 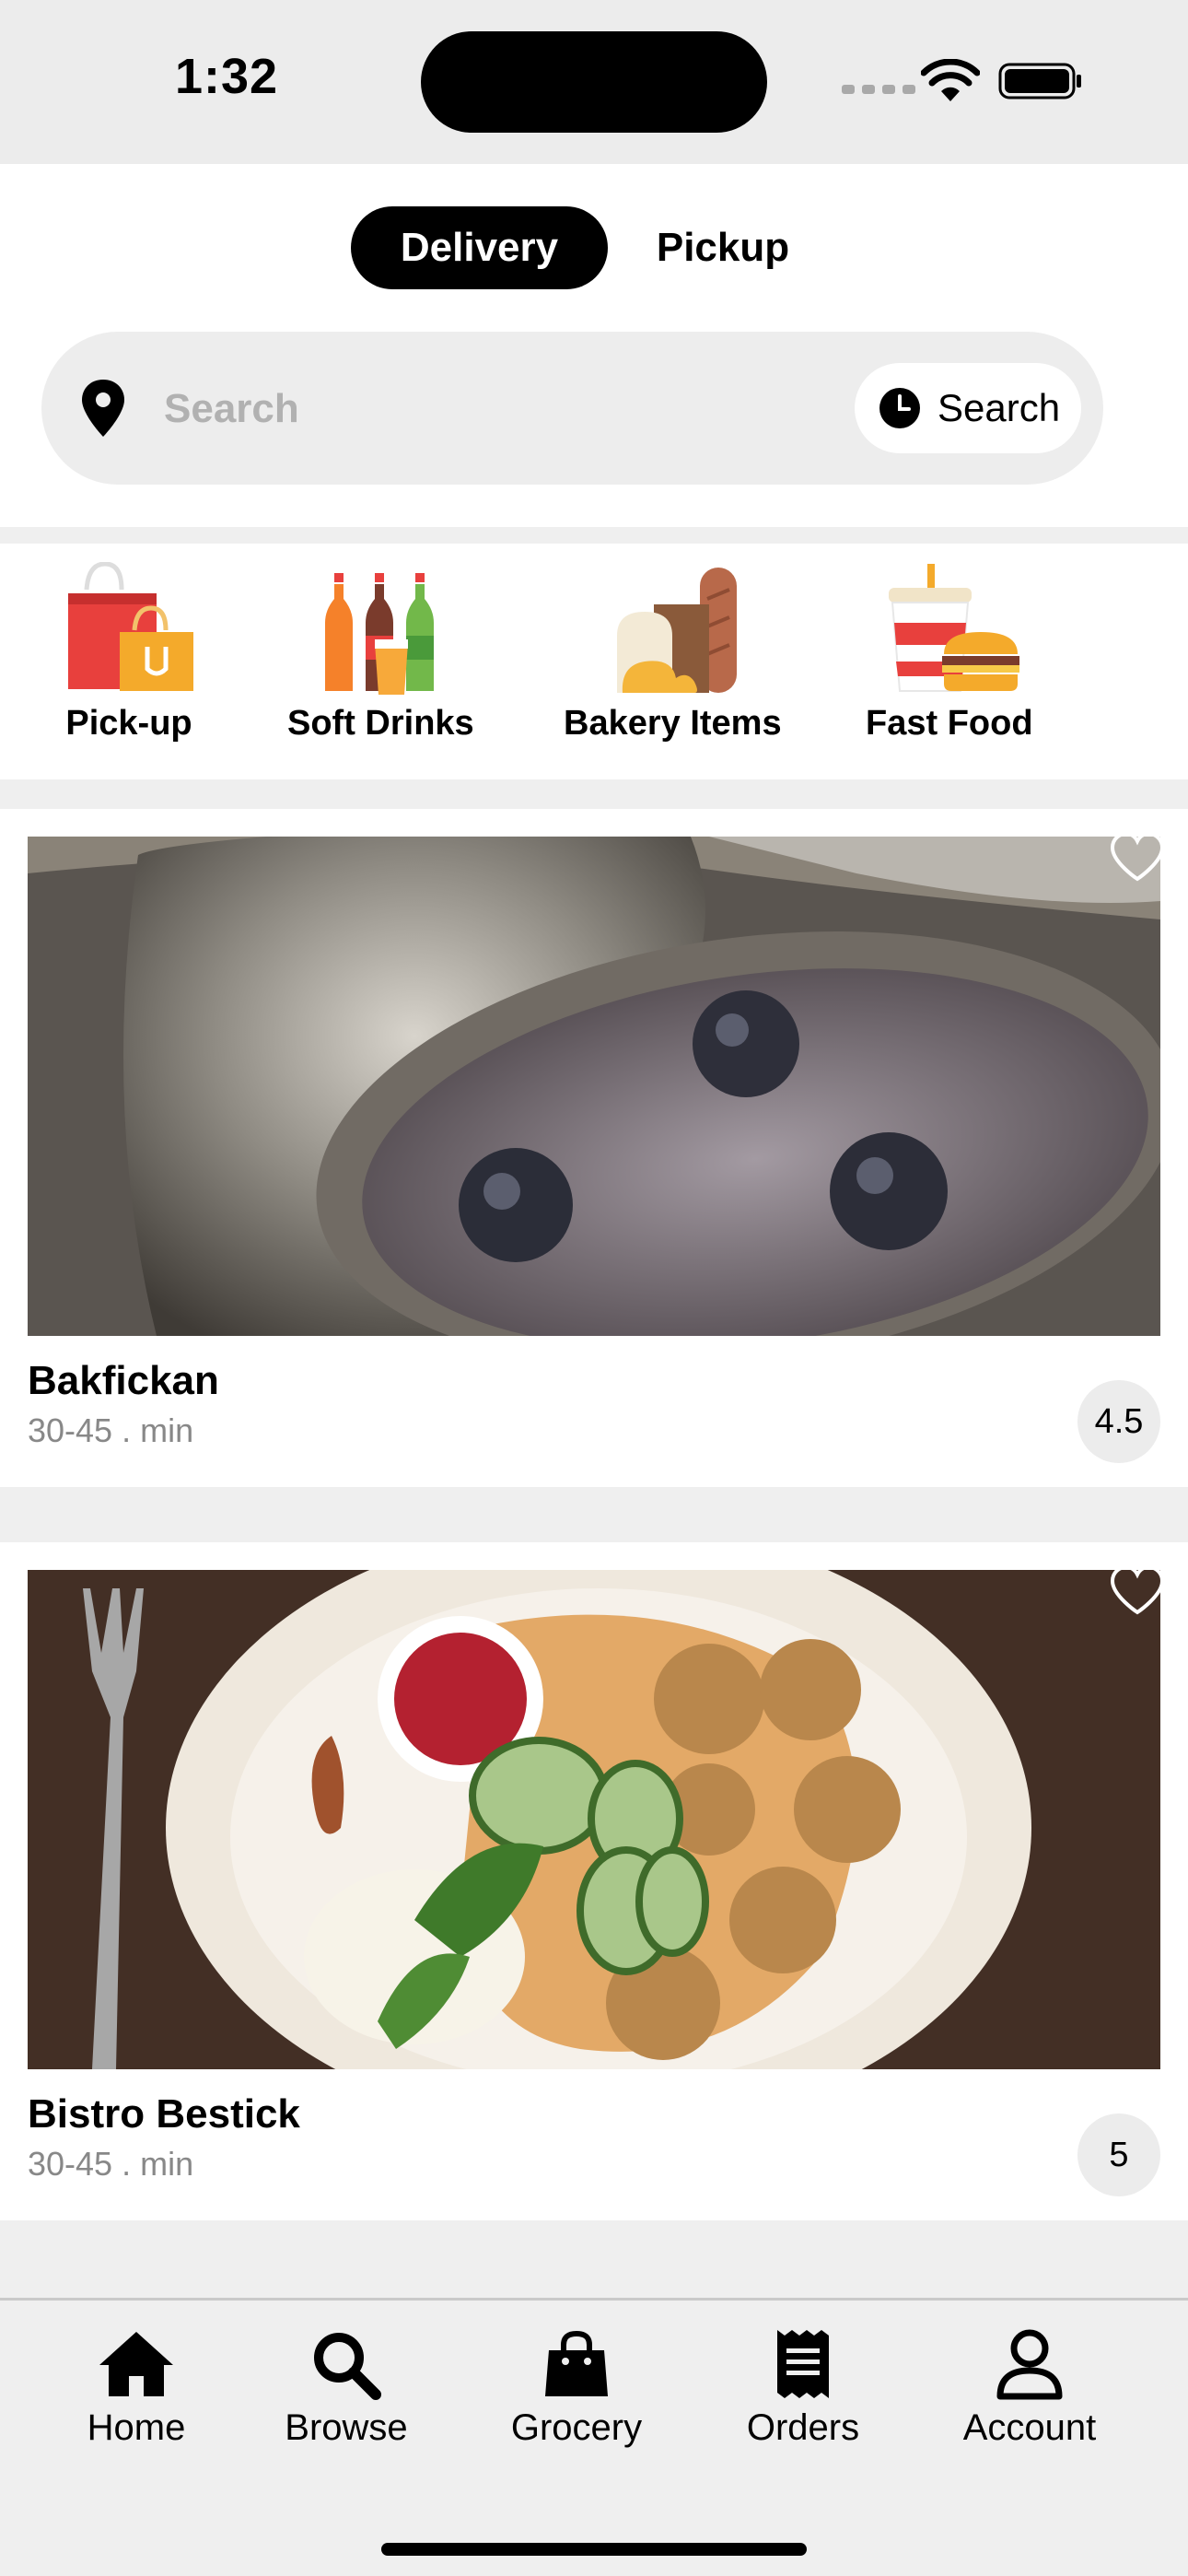 I want to click on restaurant-name: Bakfickan, so click(x=124, y=1381).